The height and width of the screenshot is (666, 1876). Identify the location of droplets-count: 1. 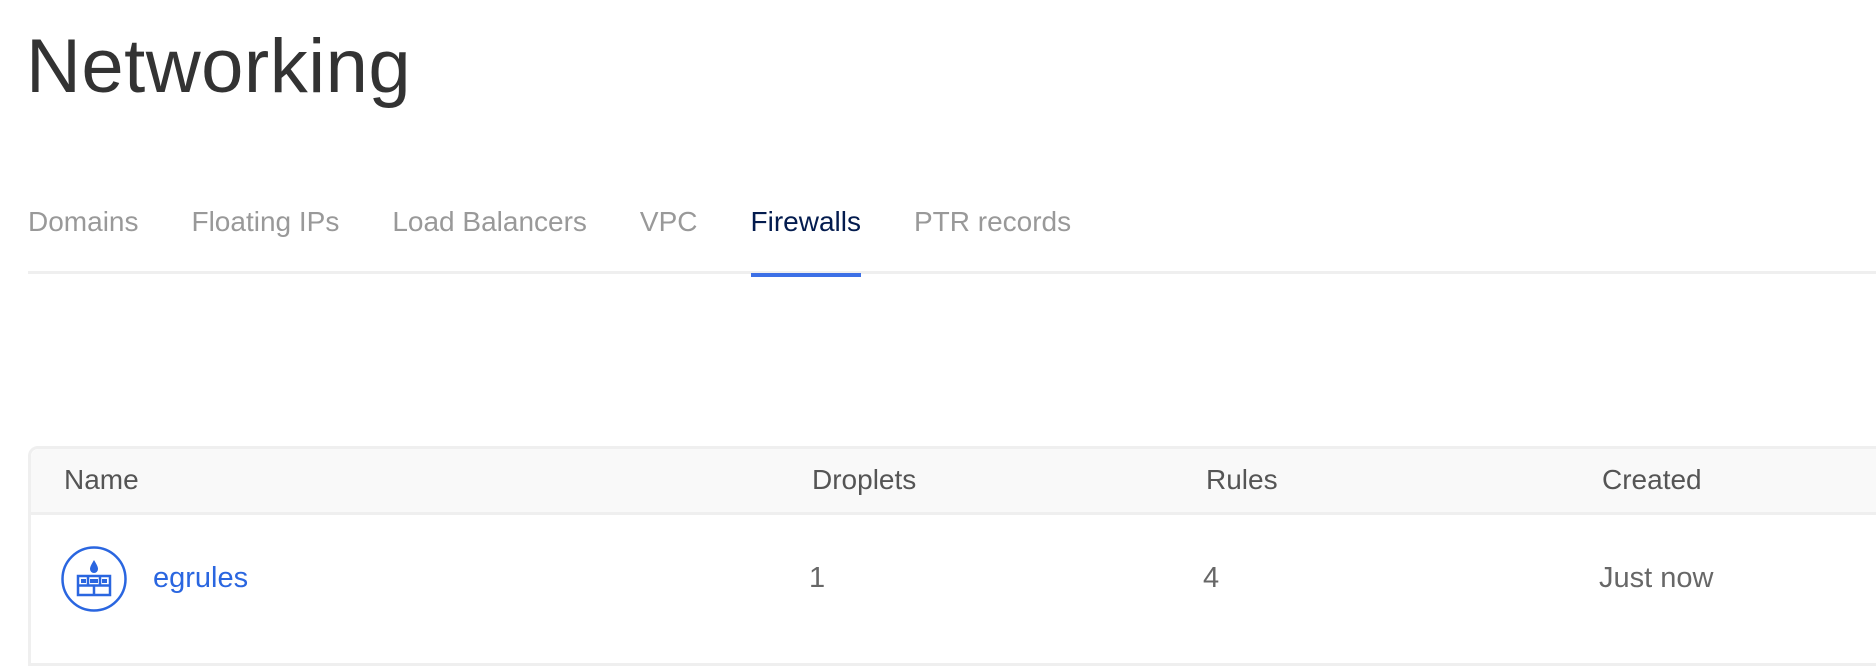
(817, 578).